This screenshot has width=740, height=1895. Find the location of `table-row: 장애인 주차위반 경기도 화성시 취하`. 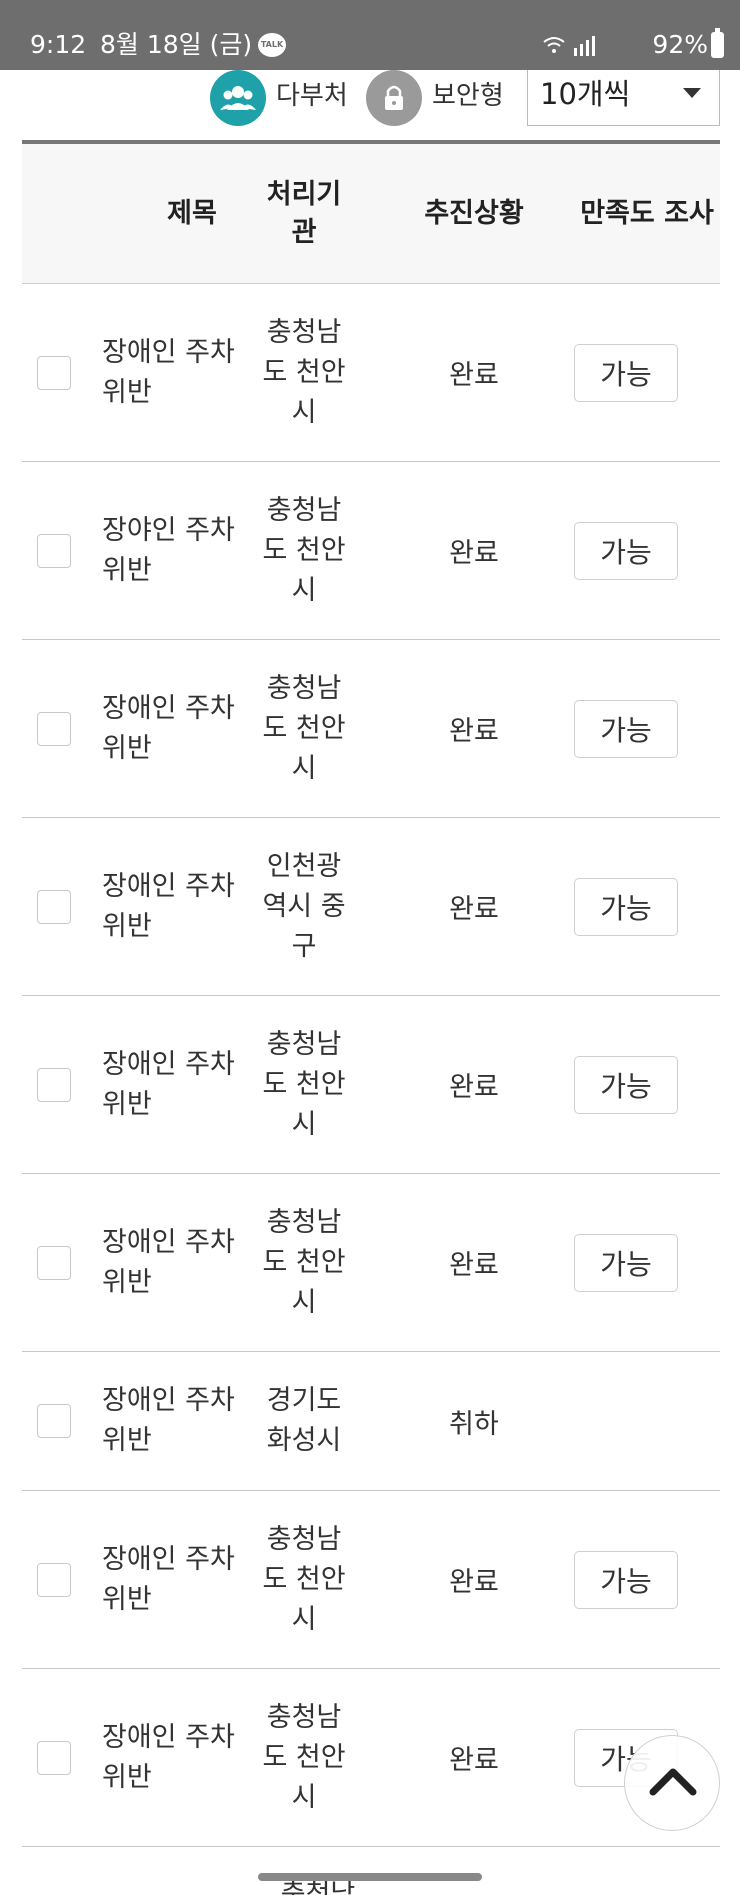

table-row: 장애인 주차위반 경기도 화성시 취하 is located at coordinates (371, 1421).